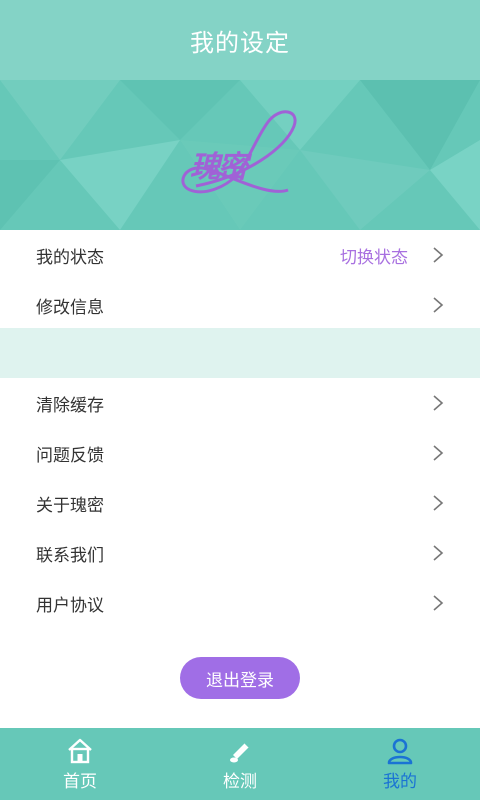  Describe the element at coordinates (240, 255) in the screenshot. I see `menu-item-status: 我的状态 切换状态` at that location.